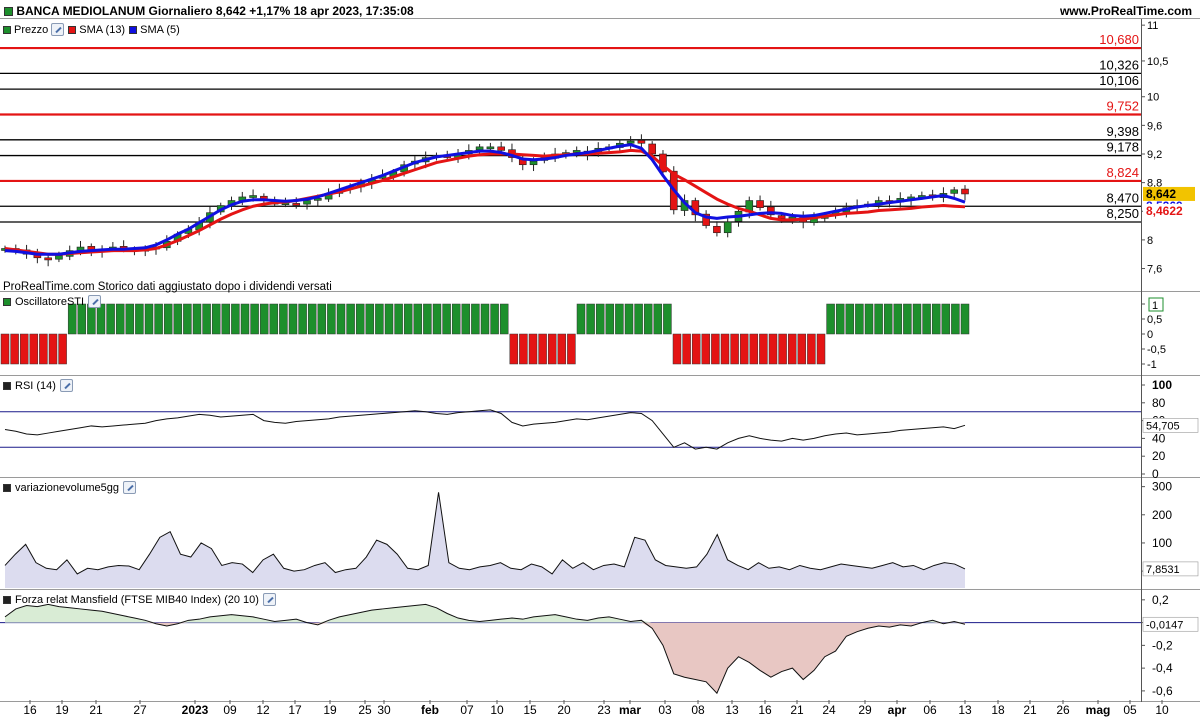 The width and height of the screenshot is (1200, 720). What do you see at coordinates (1163, 426) in the screenshot?
I see `rsi-last-label: 54,705` at bounding box center [1163, 426].